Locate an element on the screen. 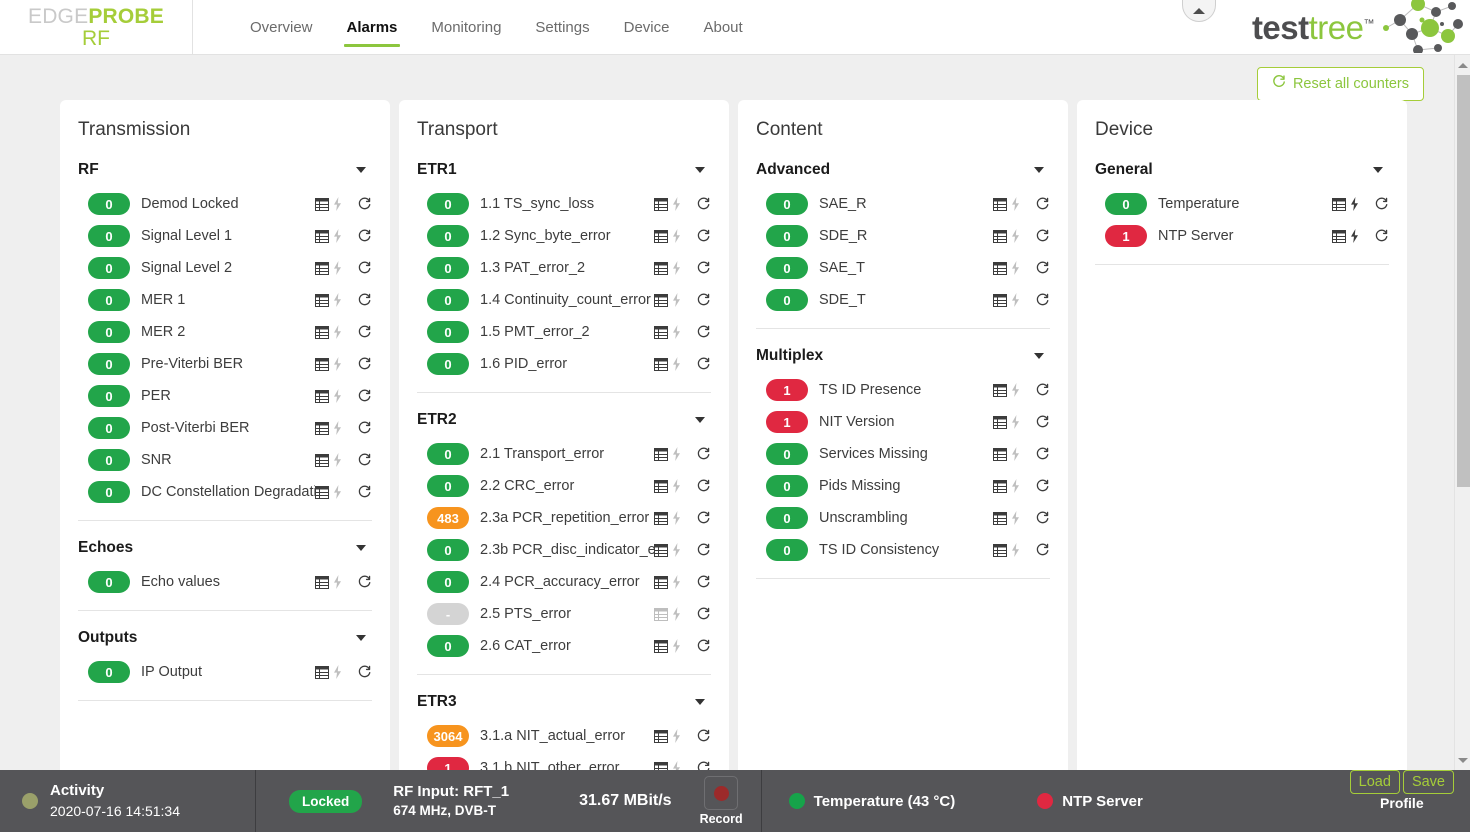 Image resolution: width=1470 pixels, height=832 pixels. record-control: Record is located at coordinates (721, 801).